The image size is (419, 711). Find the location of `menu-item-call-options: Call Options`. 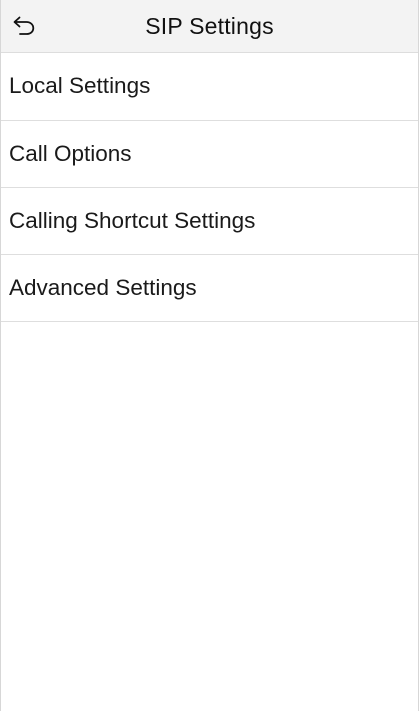

menu-item-call-options: Call Options is located at coordinates (209, 154).